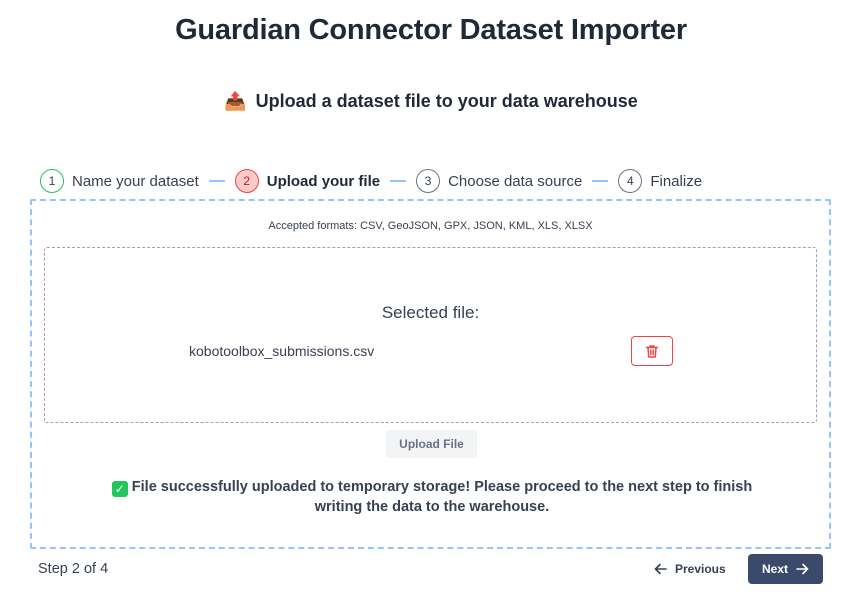  What do you see at coordinates (431, 444) in the screenshot?
I see `upload-file-button: Upload File` at bounding box center [431, 444].